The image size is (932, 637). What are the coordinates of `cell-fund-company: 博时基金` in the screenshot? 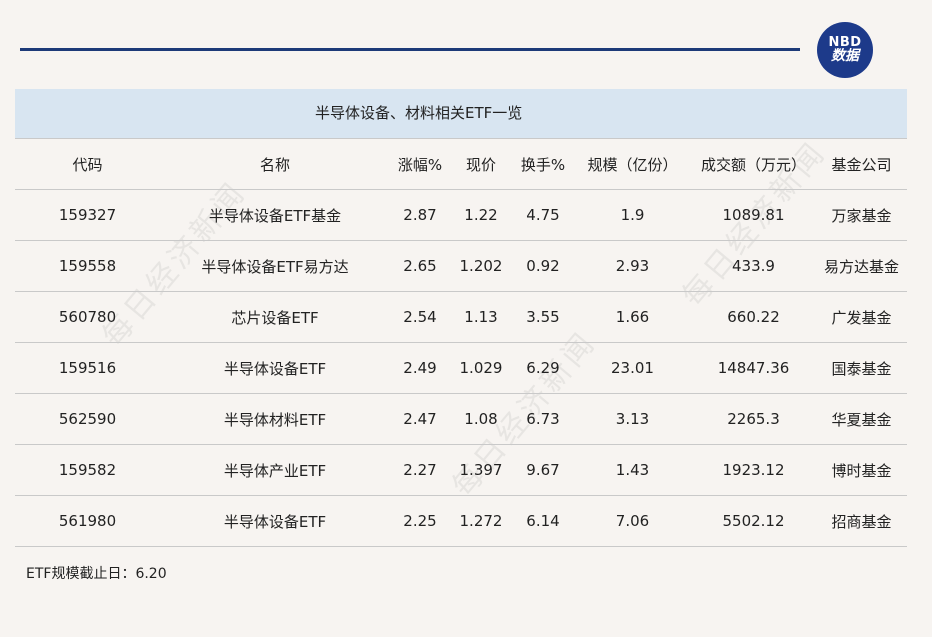 It's located at (861, 470).